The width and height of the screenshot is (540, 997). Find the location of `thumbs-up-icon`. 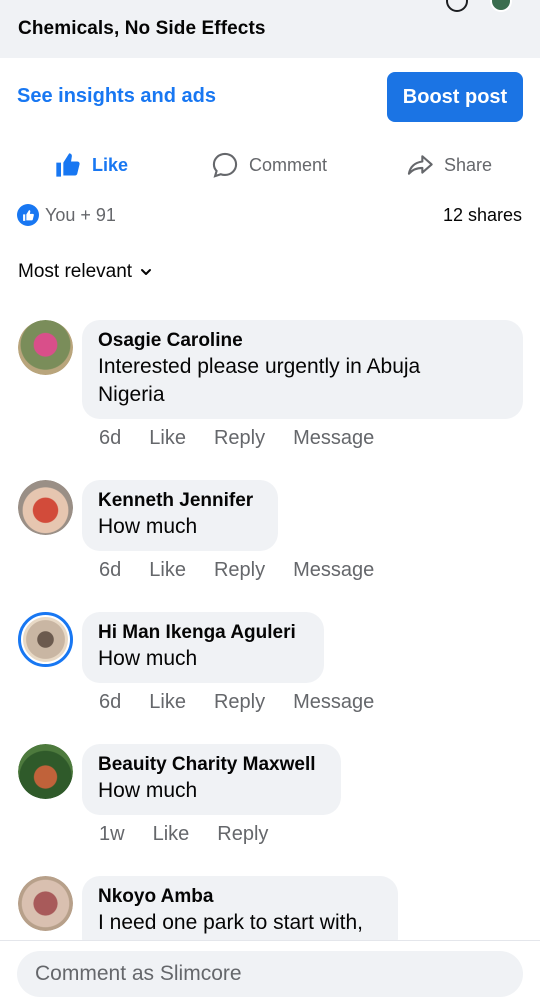

thumbs-up-icon is located at coordinates (68, 165).